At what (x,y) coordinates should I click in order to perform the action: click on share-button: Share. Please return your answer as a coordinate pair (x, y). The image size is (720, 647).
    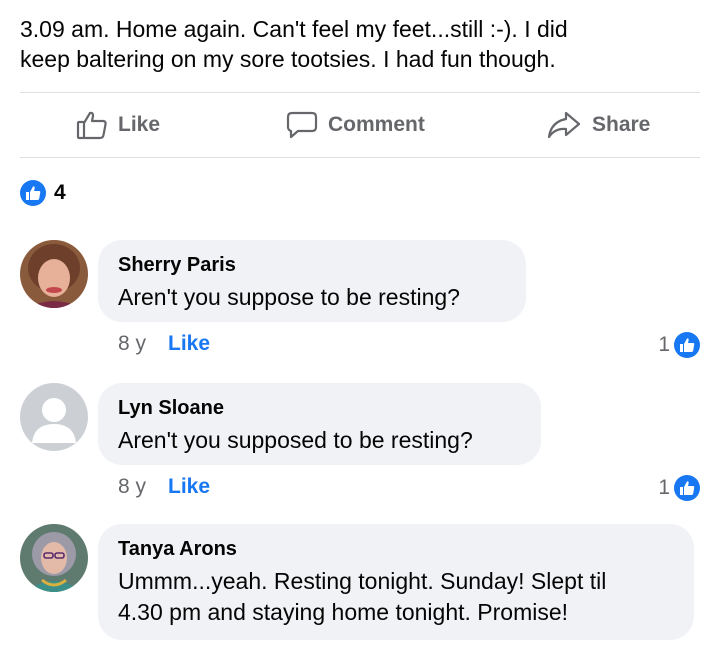
    Looking at the image, I should click on (598, 125).